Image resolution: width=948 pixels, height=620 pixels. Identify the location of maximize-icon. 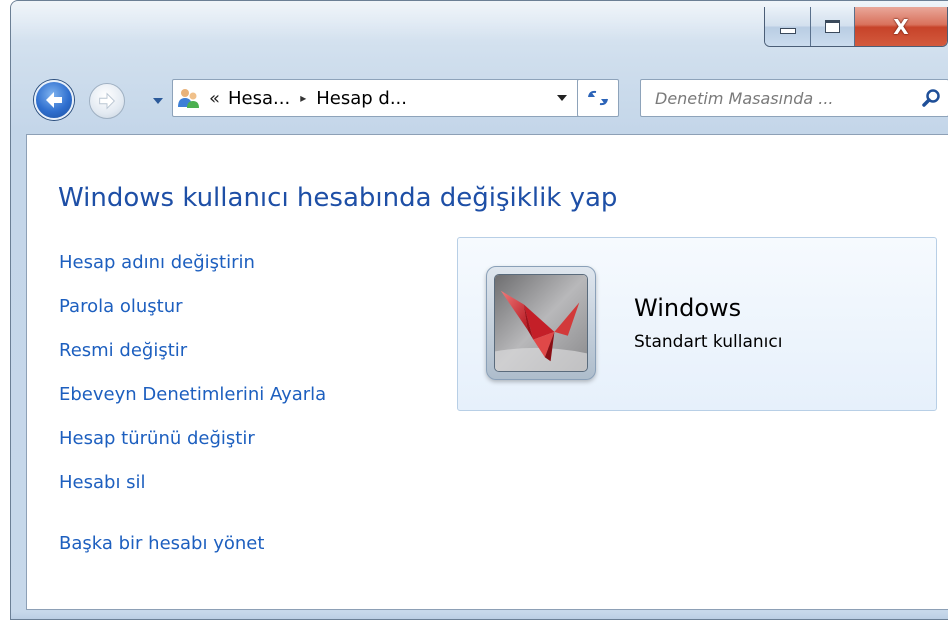
(832, 26).